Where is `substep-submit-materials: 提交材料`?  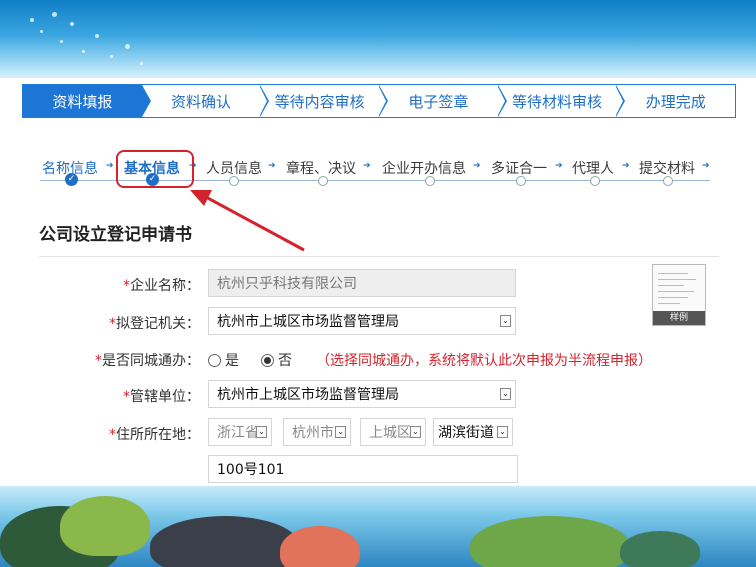
substep-submit-materials: 提交材料 is located at coordinates (667, 168).